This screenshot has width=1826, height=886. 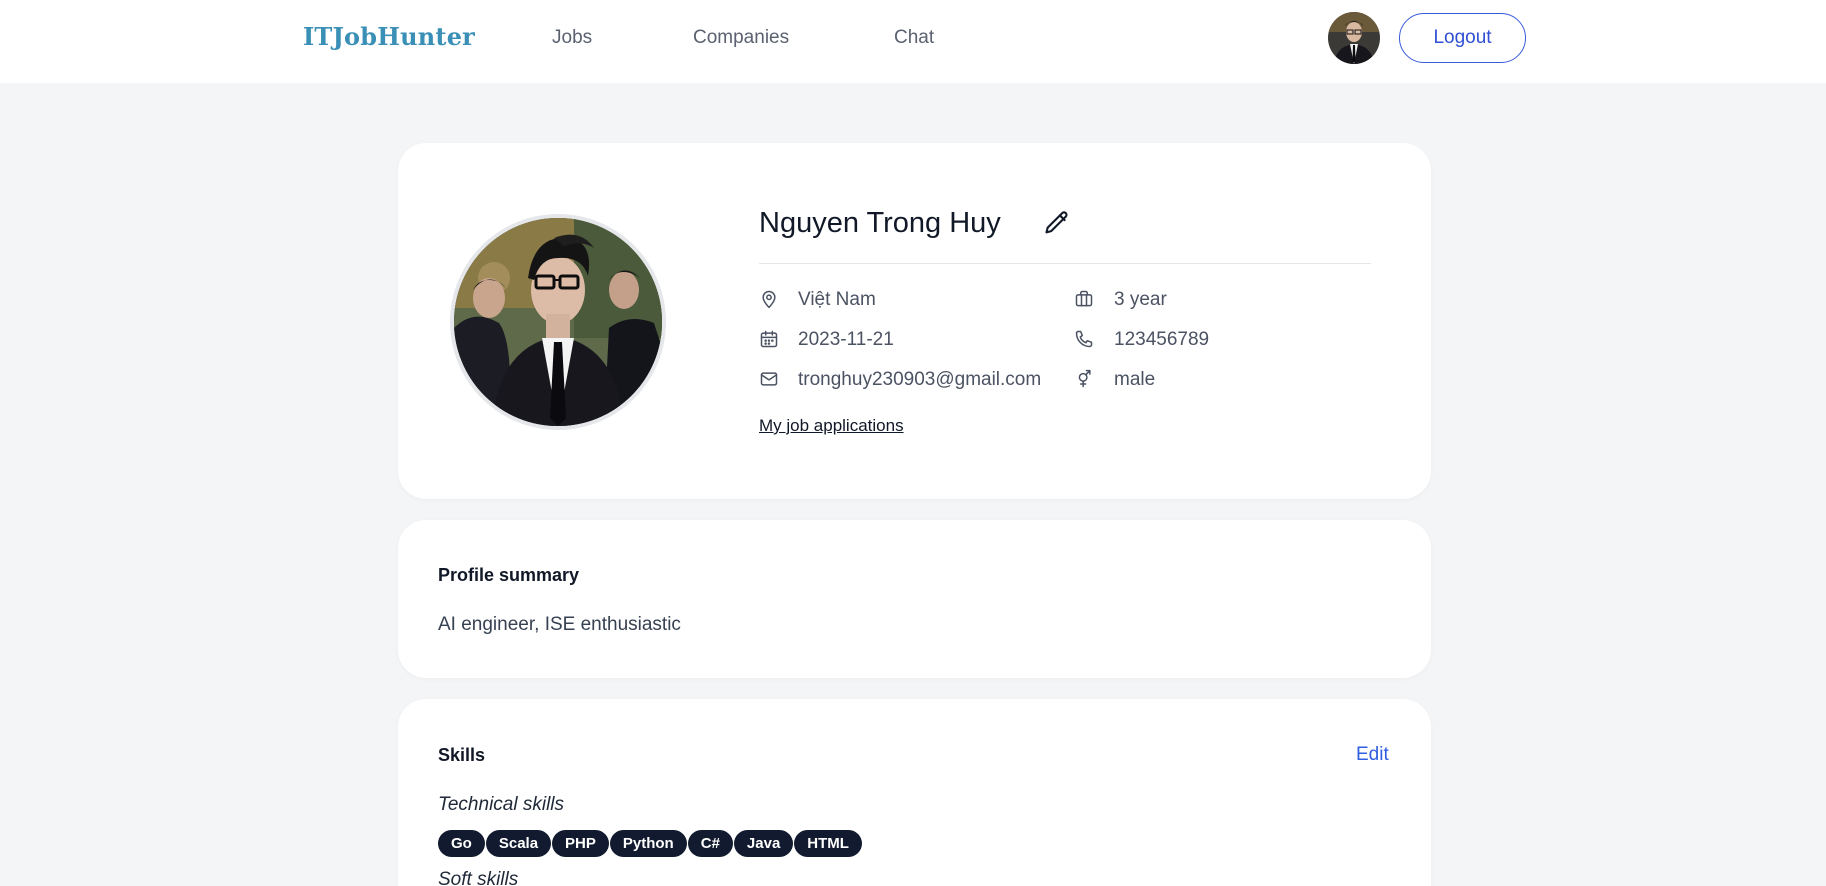 I want to click on phone-text: 123456789, so click(x=1162, y=339).